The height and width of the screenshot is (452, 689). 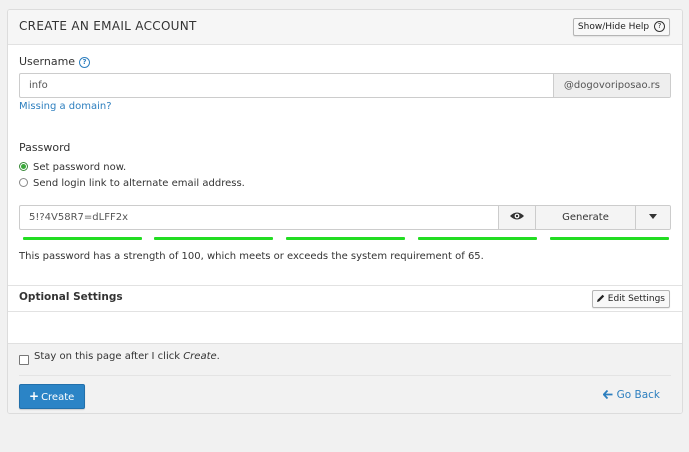 What do you see at coordinates (65, 106) in the screenshot?
I see `missing-domain-link: Missing a domain?` at bounding box center [65, 106].